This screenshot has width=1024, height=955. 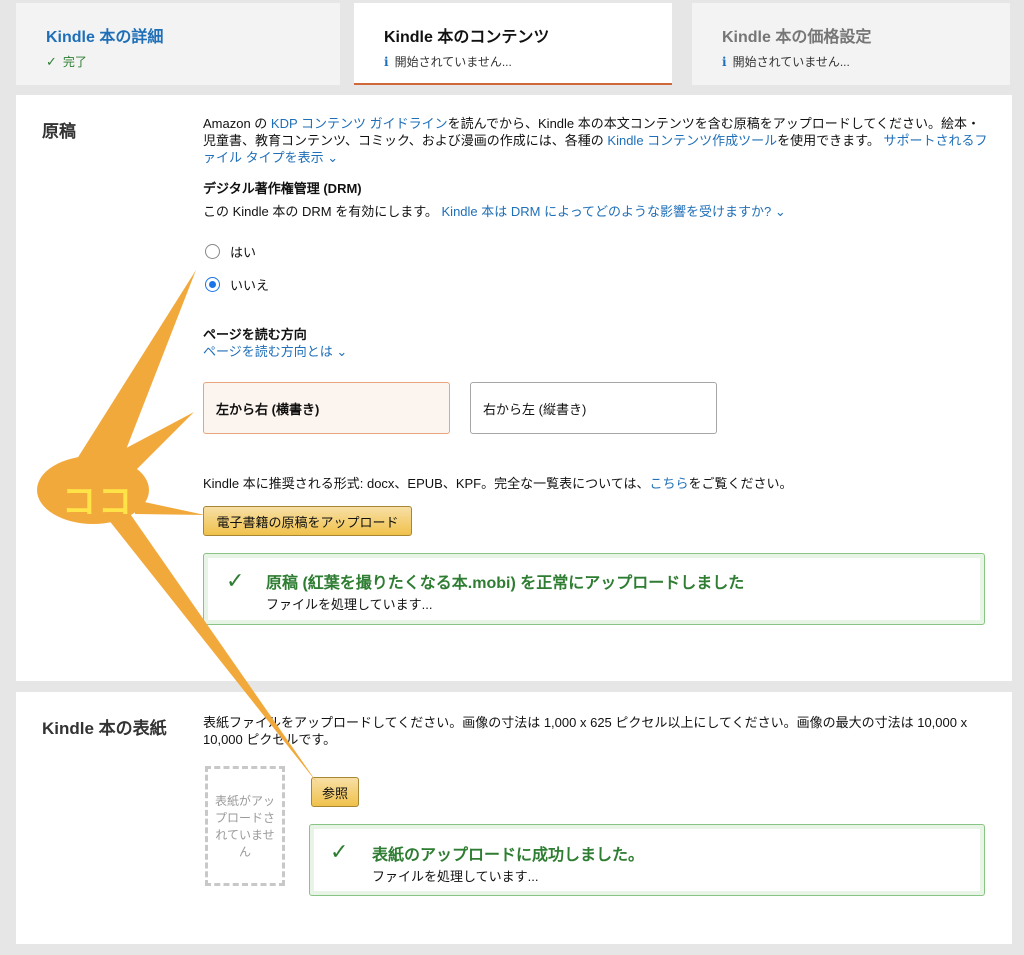 What do you see at coordinates (178, 44) in the screenshot?
I see `tab-details: Kindle 本の詳細 ✓ 完了` at bounding box center [178, 44].